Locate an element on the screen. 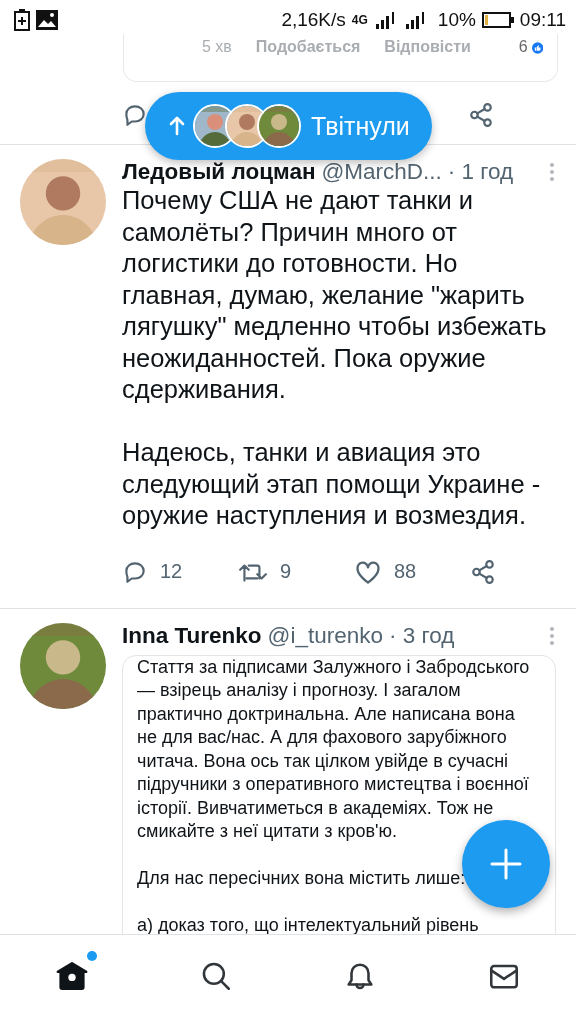  plus-icon is located at coordinates (506, 864).